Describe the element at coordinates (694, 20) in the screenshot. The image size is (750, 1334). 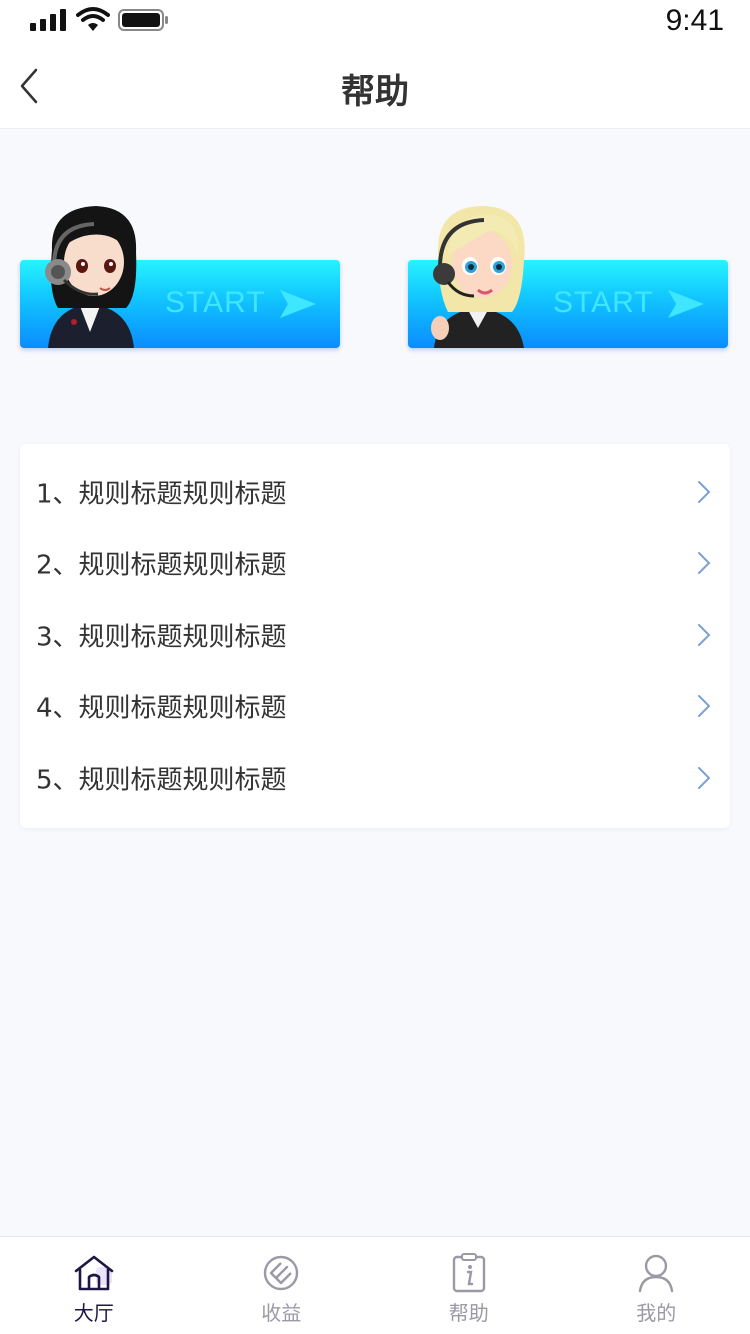
I see `status-time: 9:41` at that location.